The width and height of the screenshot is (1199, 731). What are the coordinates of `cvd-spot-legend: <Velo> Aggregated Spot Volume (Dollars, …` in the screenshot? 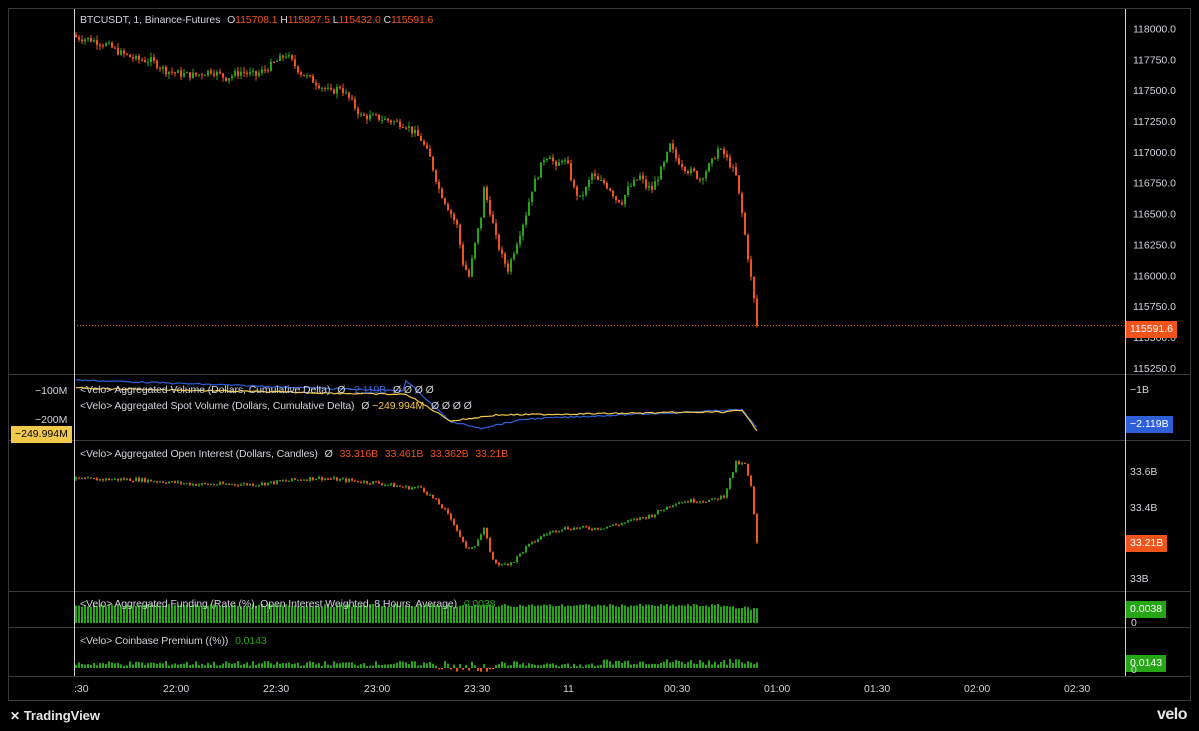 It's located at (276, 406).